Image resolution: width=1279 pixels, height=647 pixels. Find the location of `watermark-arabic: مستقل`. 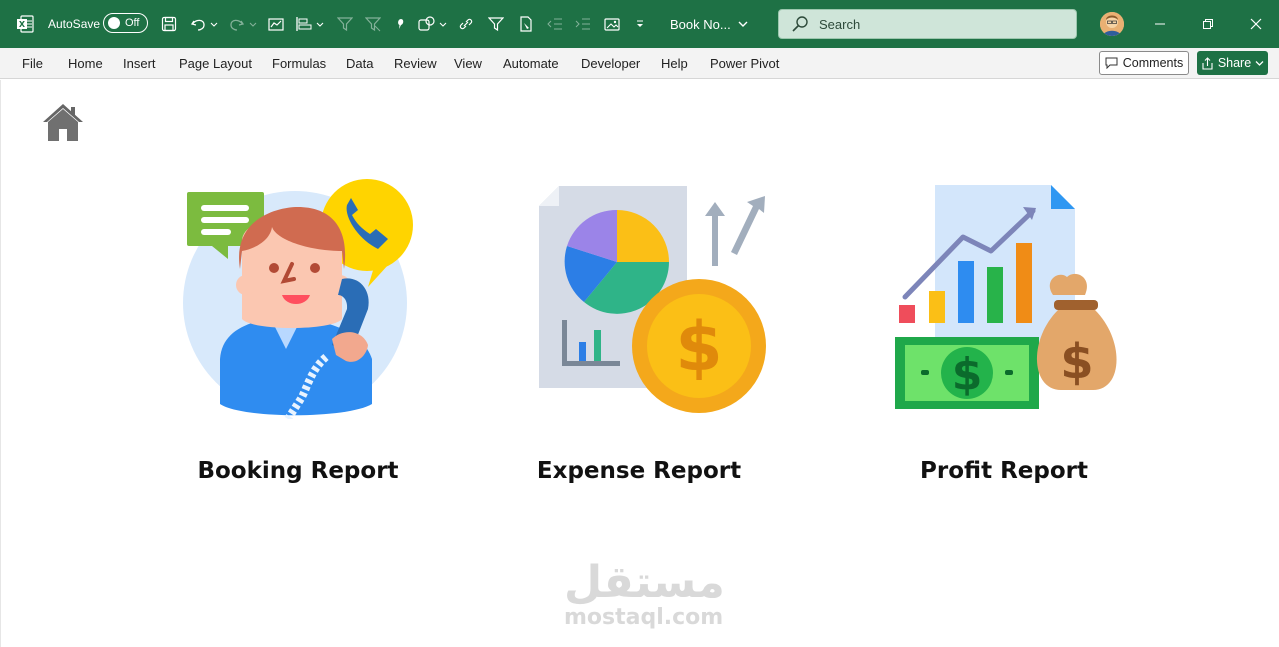

watermark-arabic: مستقل is located at coordinates (644, 582).